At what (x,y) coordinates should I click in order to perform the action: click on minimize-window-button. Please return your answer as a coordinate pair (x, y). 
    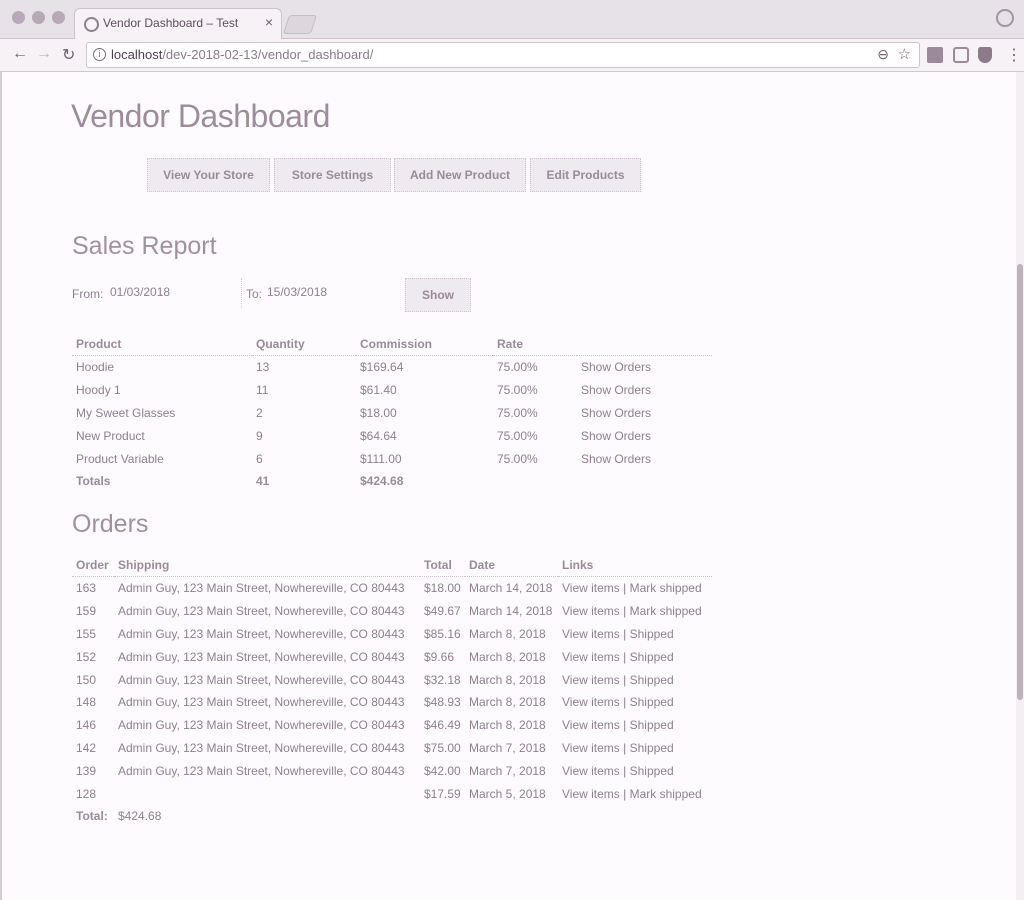
    Looking at the image, I should click on (38, 17).